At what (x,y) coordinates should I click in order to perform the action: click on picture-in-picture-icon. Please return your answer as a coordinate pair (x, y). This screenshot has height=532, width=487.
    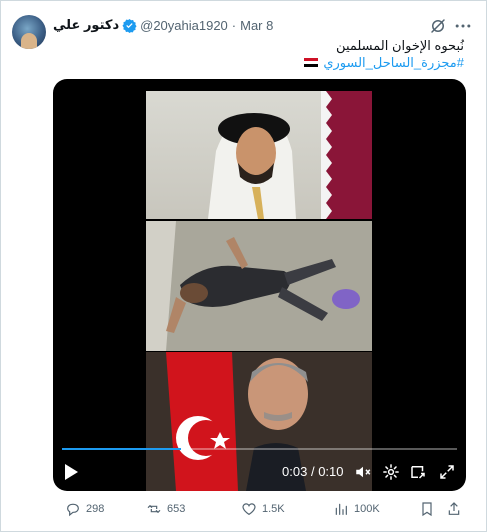
    Looking at the image, I should click on (418, 472).